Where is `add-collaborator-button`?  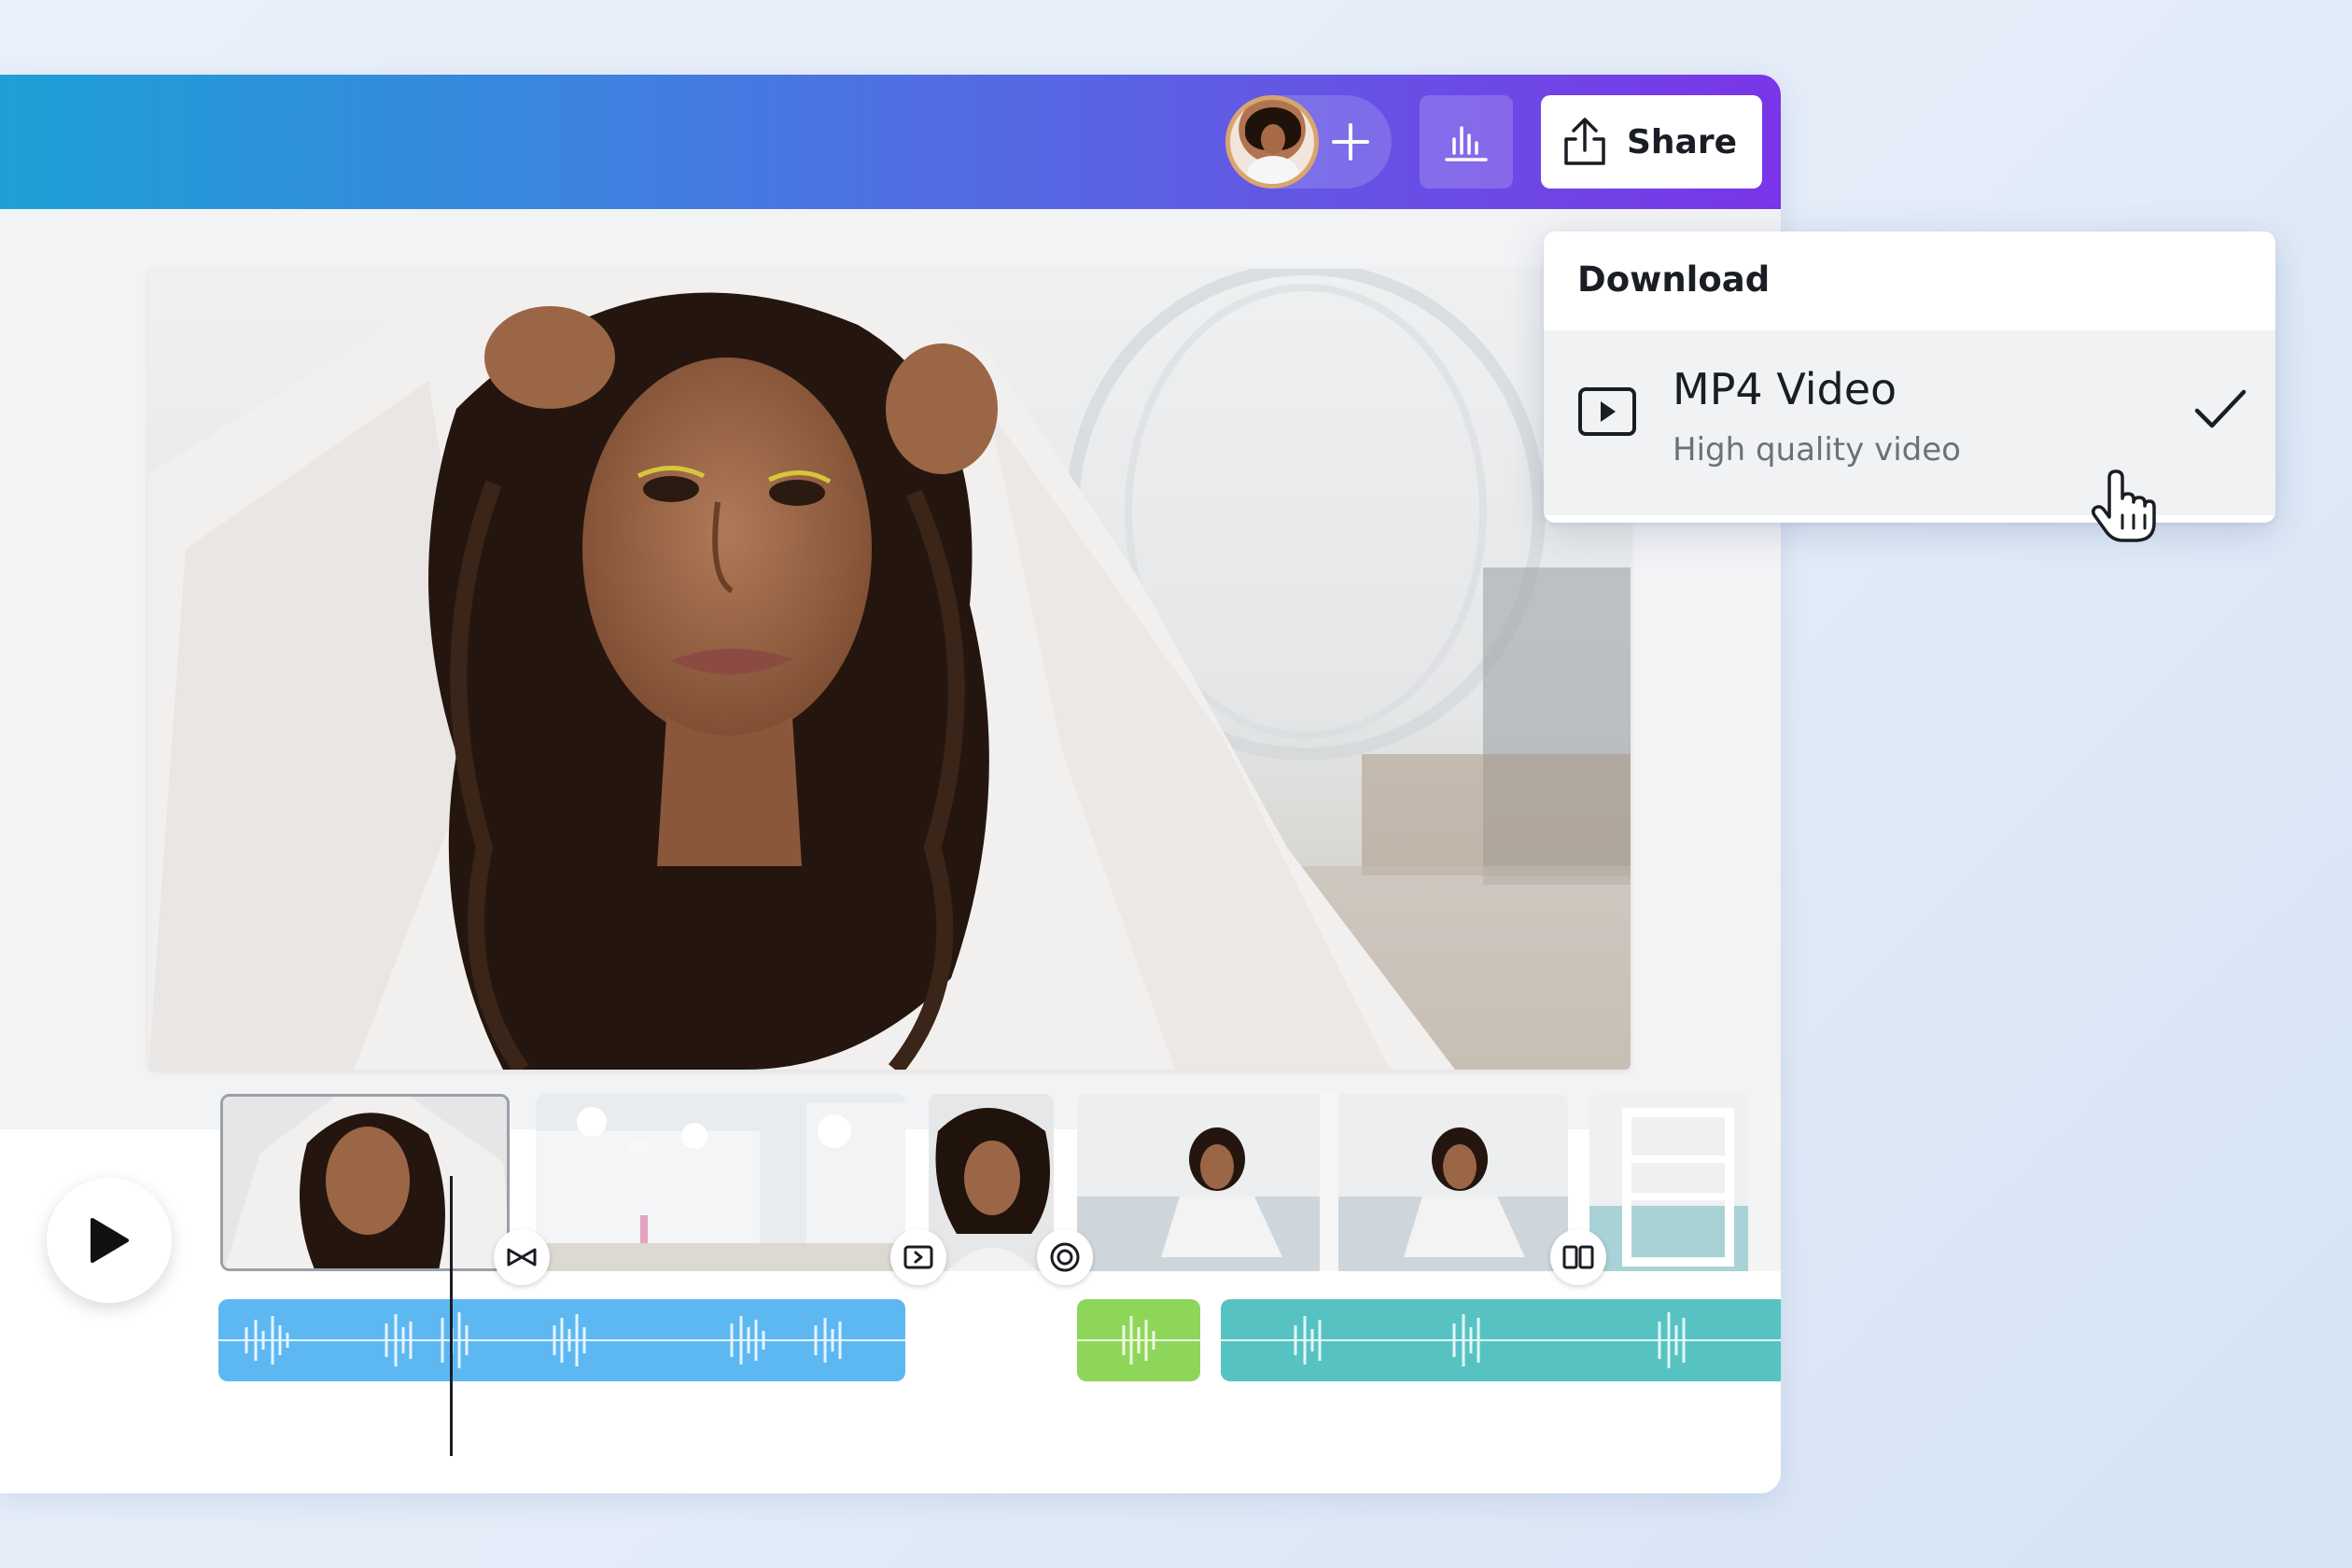 add-collaborator-button is located at coordinates (1351, 142).